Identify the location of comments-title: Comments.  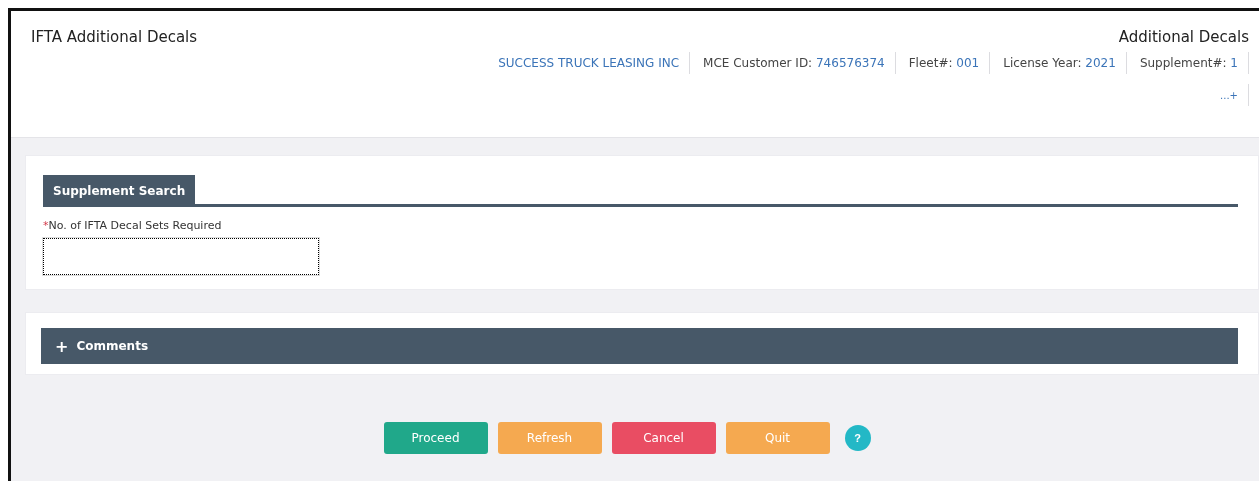
(112, 346).